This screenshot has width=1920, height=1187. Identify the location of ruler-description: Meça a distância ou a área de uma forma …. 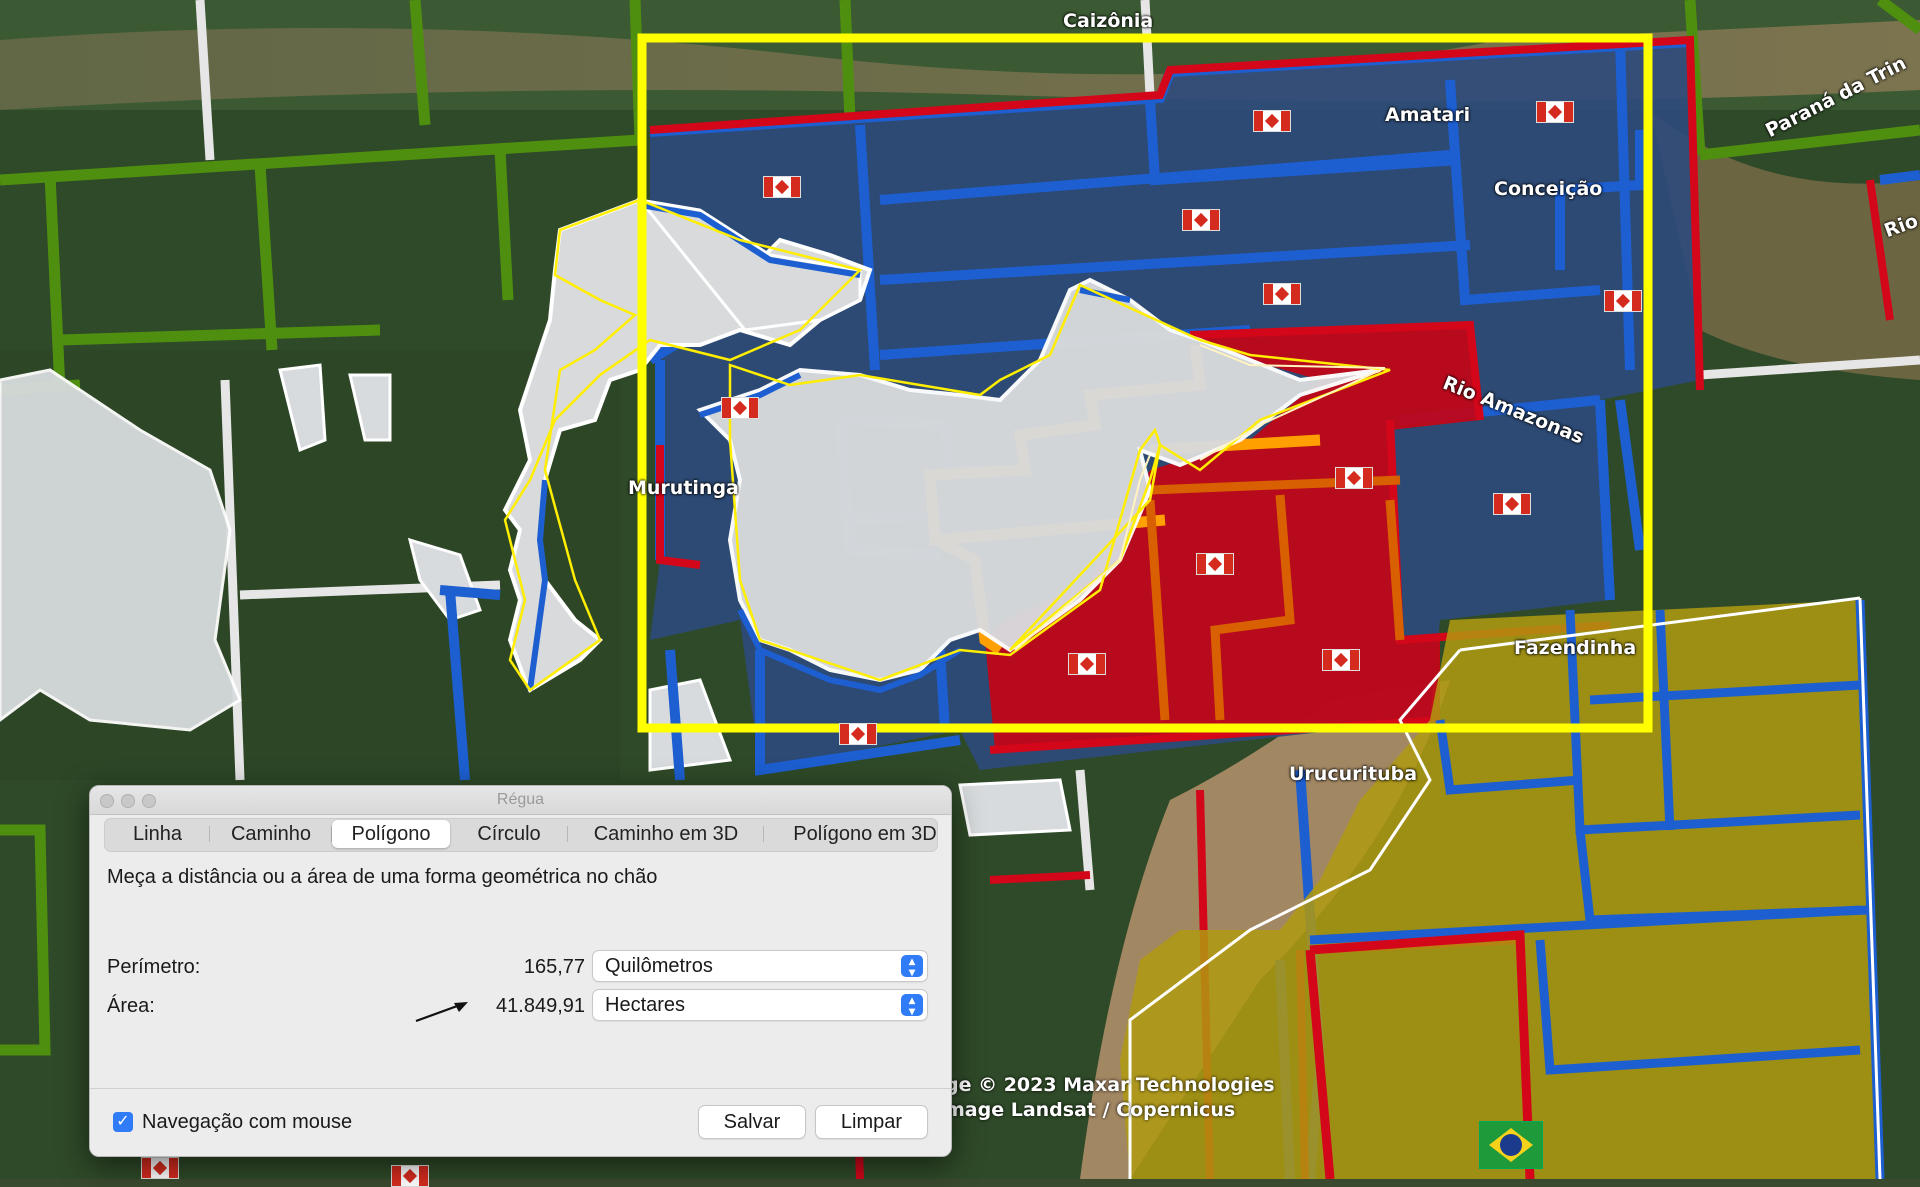
(382, 877).